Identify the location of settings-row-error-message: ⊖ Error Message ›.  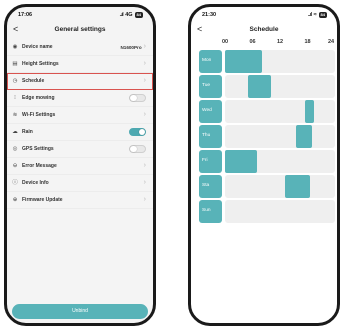
(80, 166).